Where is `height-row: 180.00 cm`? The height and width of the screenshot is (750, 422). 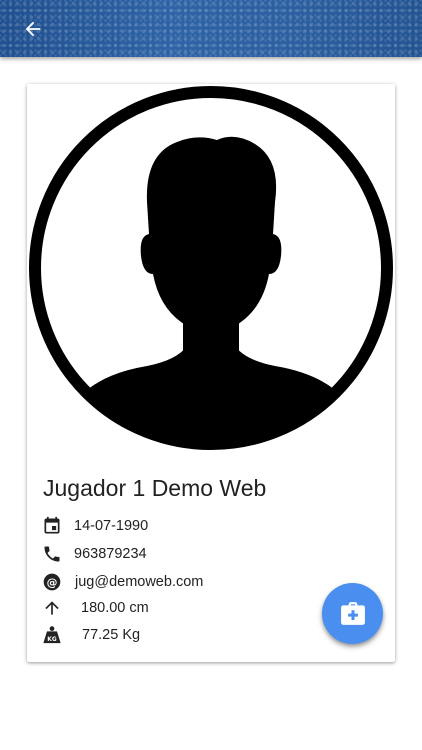 height-row: 180.00 cm is located at coordinates (95, 608).